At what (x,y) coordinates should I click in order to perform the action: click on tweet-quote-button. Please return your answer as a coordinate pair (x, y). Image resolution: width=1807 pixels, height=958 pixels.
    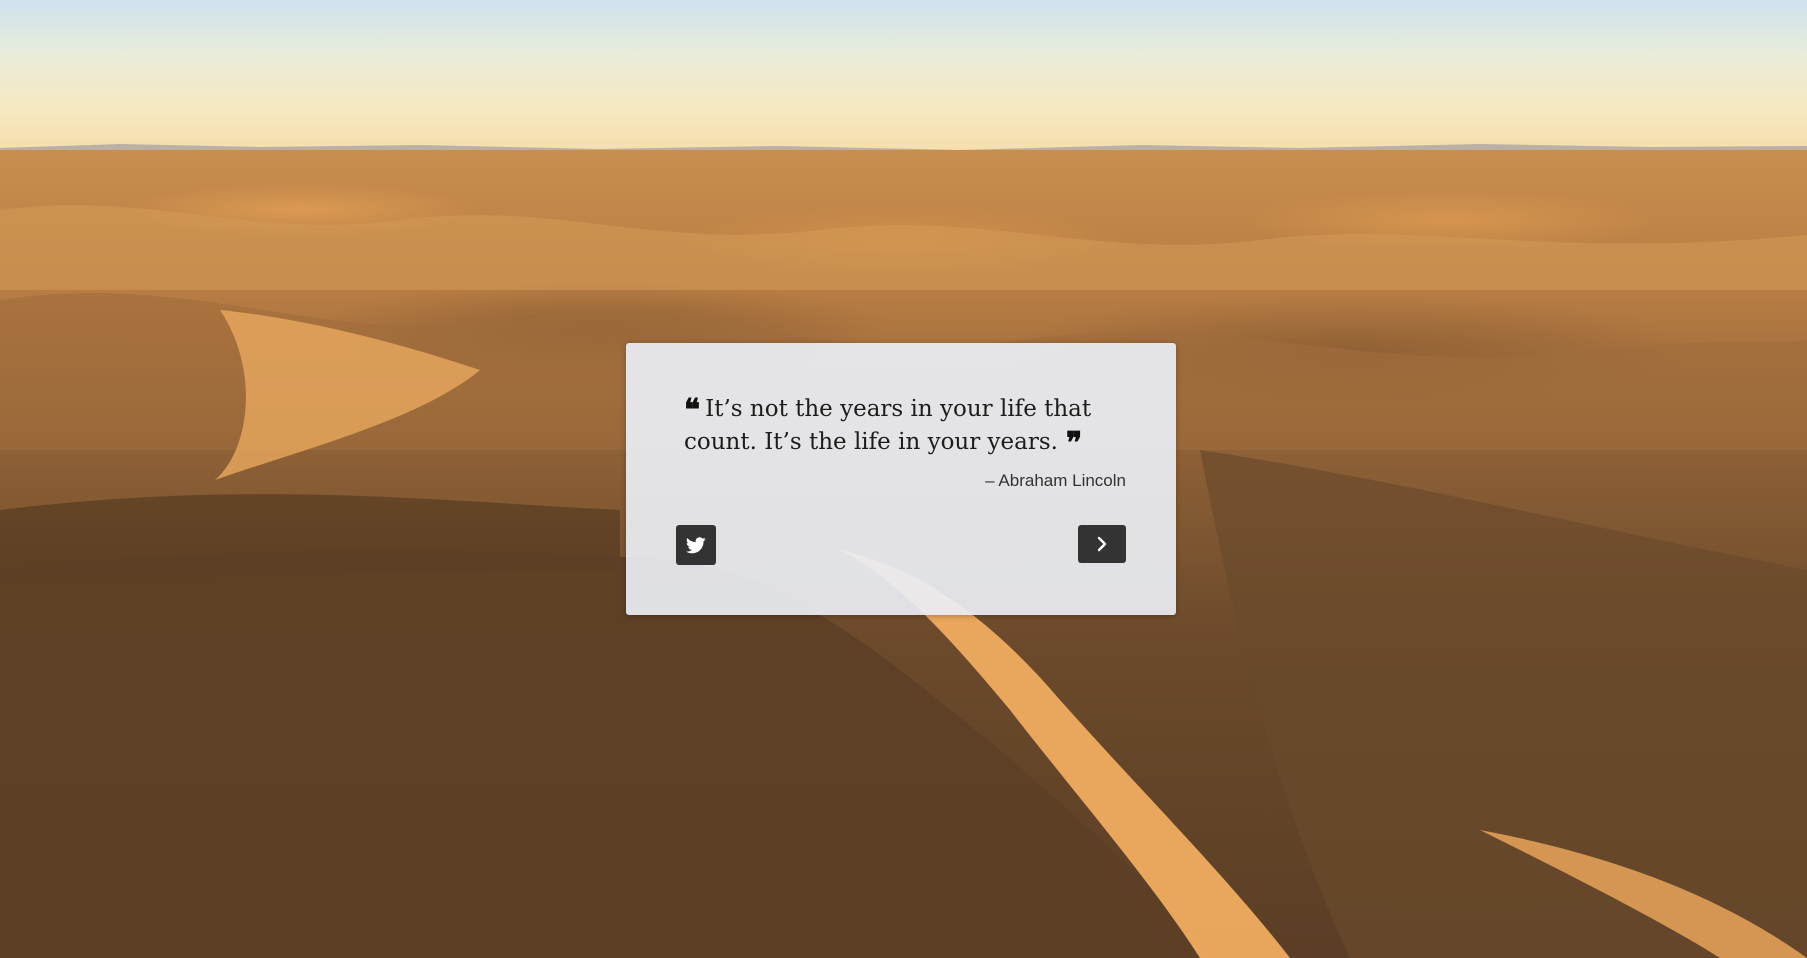
    Looking at the image, I should click on (696, 545).